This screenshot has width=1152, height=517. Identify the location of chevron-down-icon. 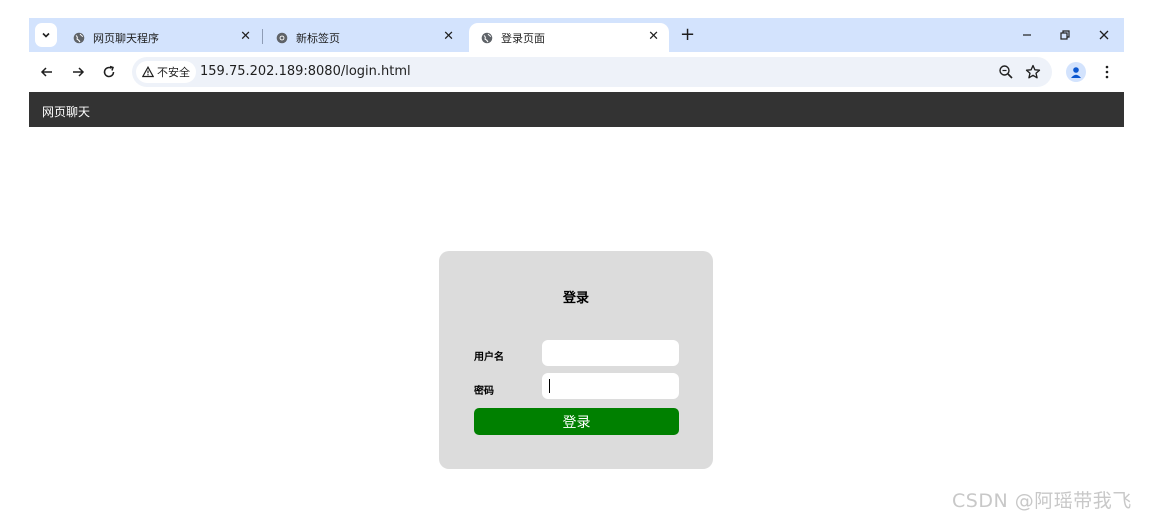
(46, 35).